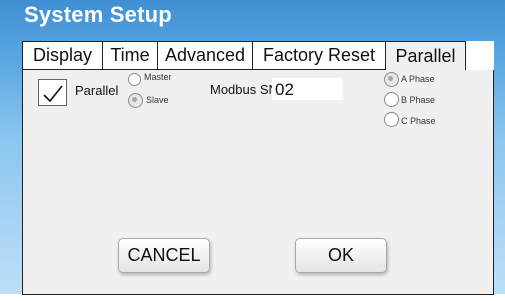  Describe the element at coordinates (164, 255) in the screenshot. I see `cancel-button: CANCEL` at that location.